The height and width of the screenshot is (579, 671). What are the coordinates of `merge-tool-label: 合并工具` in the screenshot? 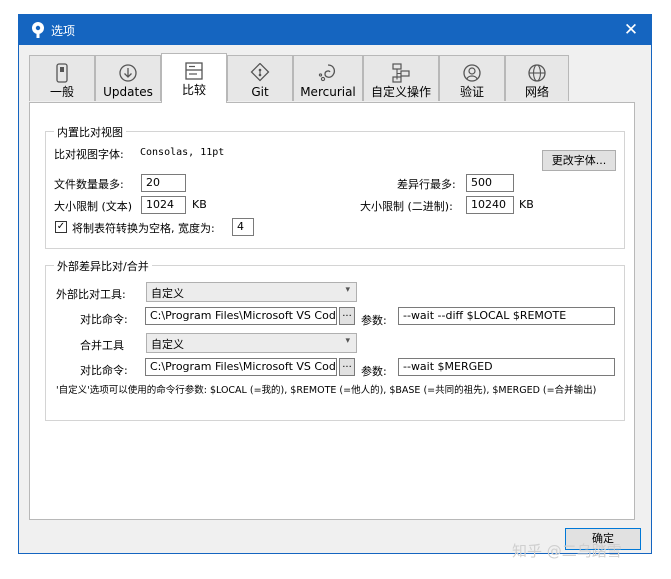 It's located at (102, 345).